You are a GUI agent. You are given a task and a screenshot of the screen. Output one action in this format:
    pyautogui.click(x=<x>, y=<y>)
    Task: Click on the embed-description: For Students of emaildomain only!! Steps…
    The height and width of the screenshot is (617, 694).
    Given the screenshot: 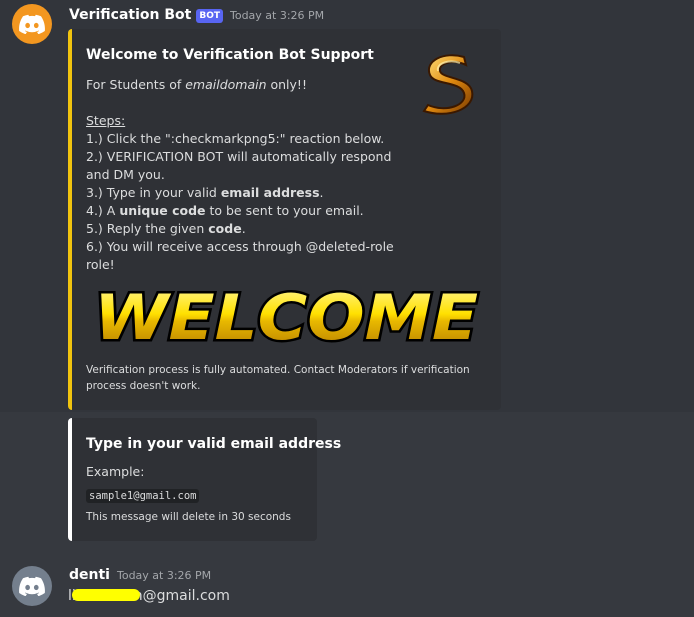 What is the action you would take?
    pyautogui.click(x=240, y=175)
    